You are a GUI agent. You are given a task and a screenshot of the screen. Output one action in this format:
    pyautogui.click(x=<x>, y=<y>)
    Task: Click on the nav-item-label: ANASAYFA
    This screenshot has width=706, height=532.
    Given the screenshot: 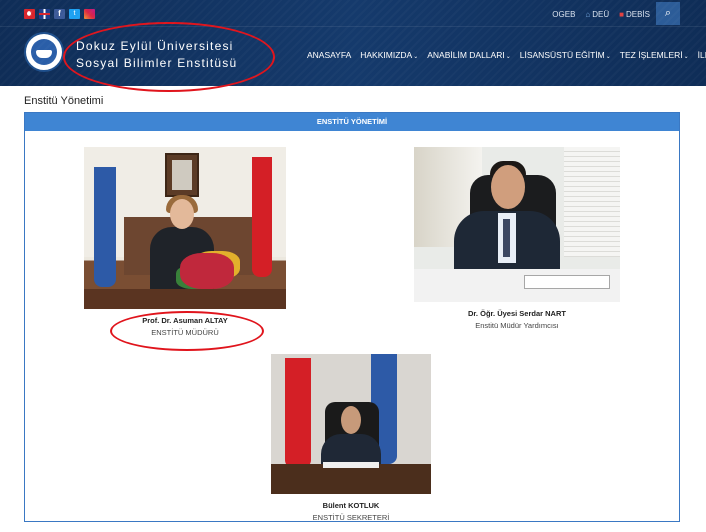 What is the action you would take?
    pyautogui.click(x=329, y=55)
    